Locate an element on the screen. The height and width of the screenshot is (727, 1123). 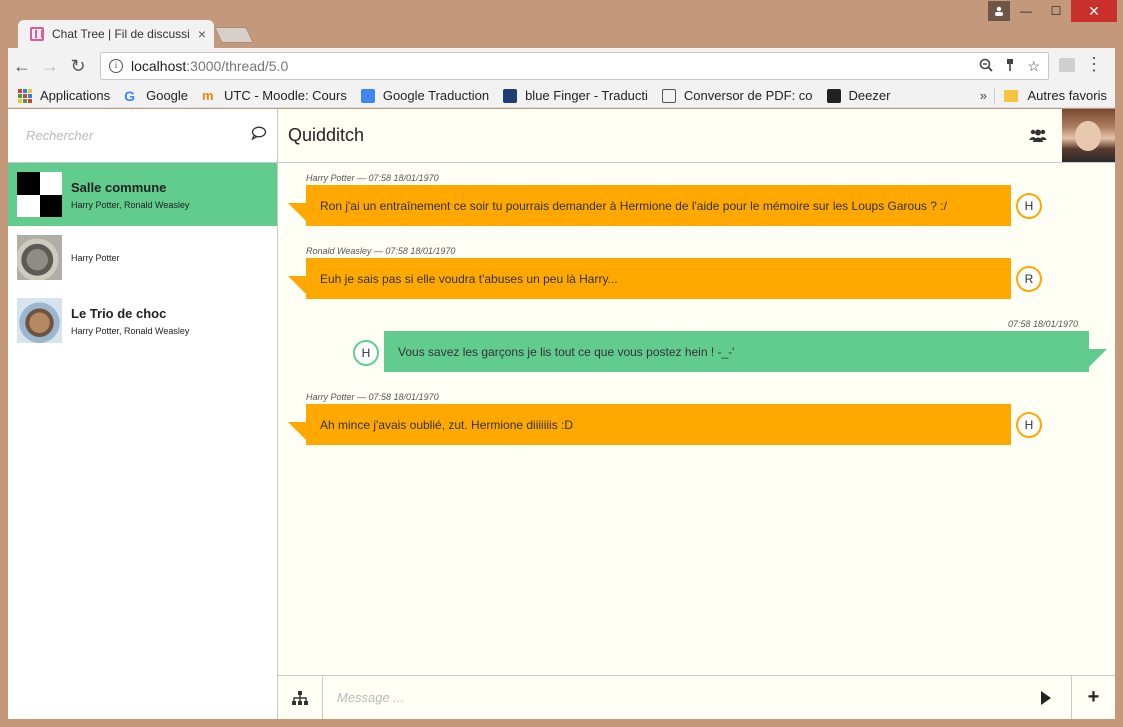
message-input is located at coordinates (672, 697).